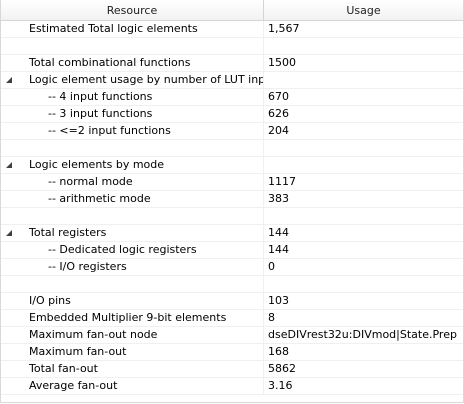  I want to click on table-row: Total registers 144, so click(232, 233).